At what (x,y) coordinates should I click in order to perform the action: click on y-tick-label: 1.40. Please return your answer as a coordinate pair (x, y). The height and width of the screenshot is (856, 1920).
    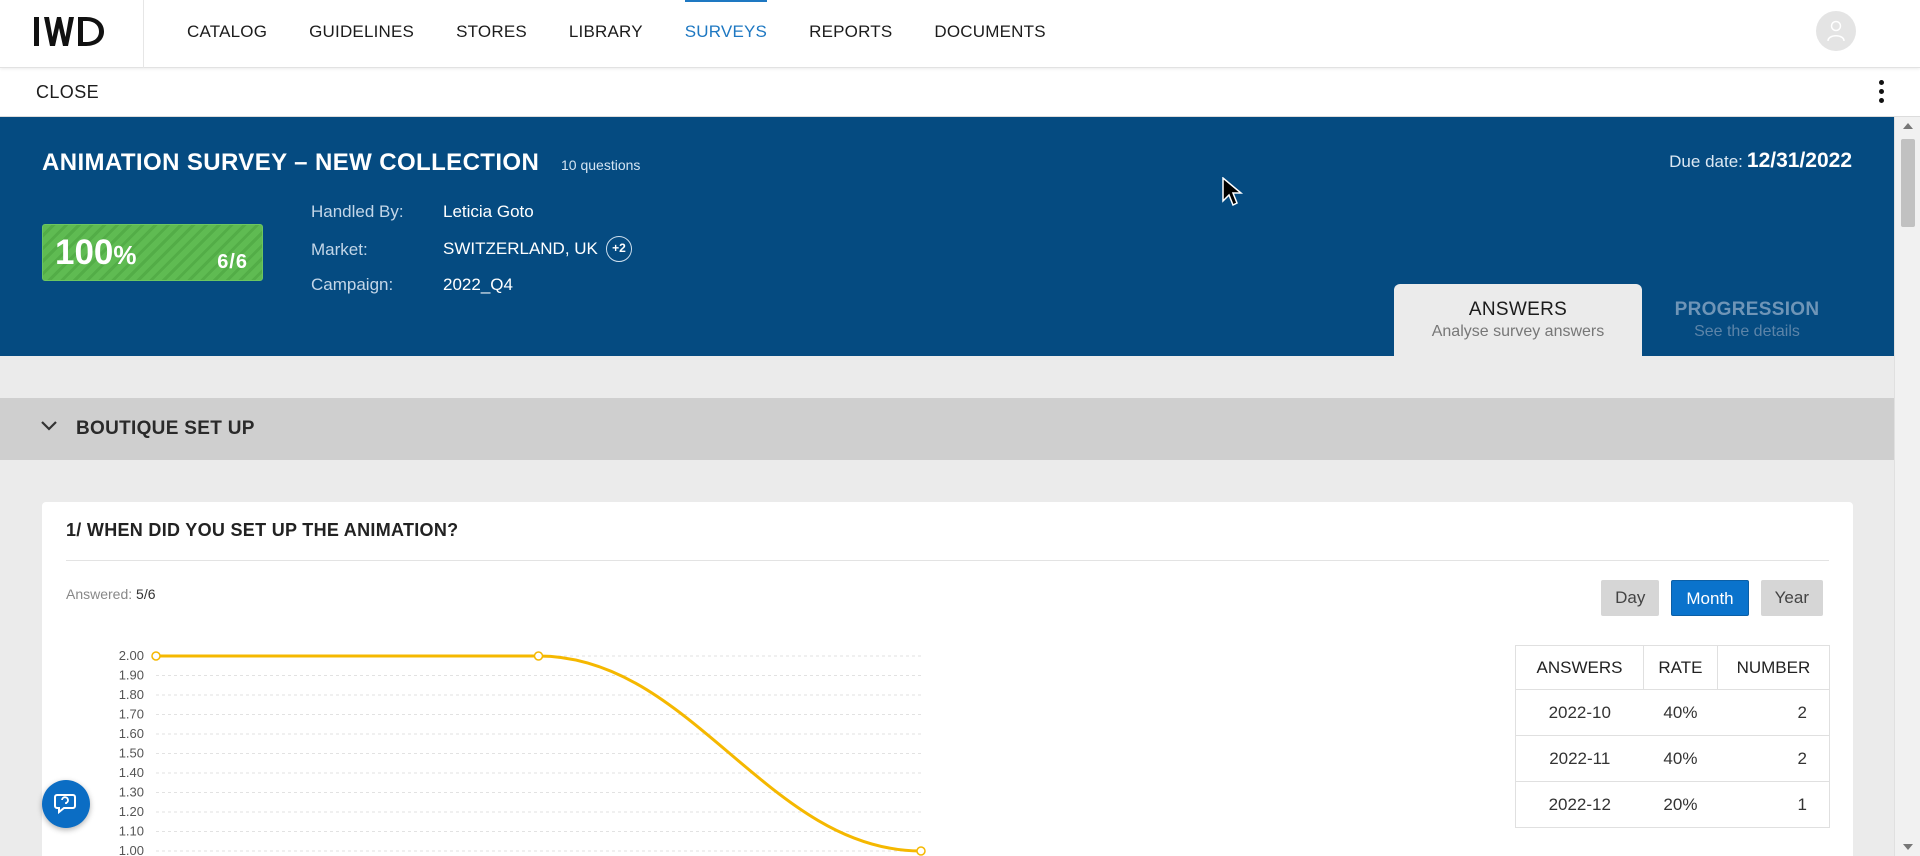
    Looking at the image, I should click on (131, 772).